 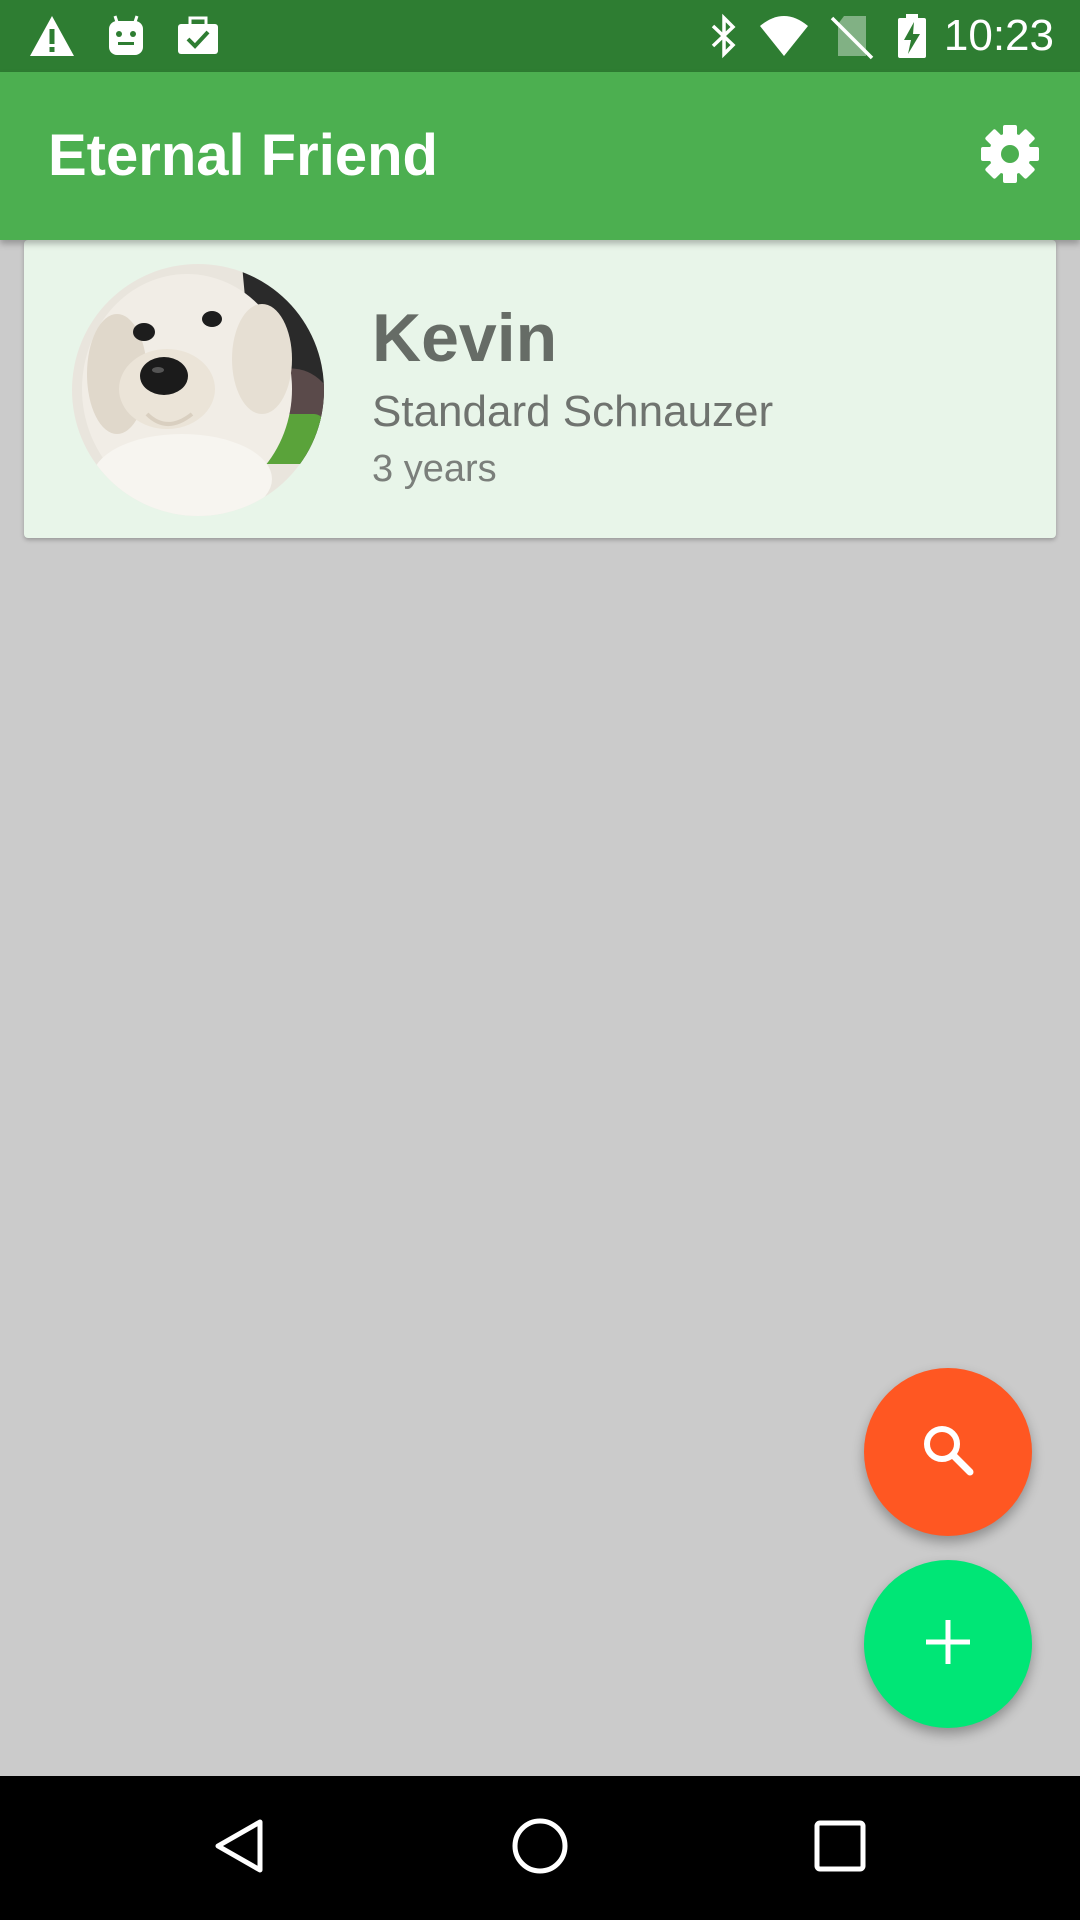 I want to click on pet-name: Kevin, so click(x=465, y=338).